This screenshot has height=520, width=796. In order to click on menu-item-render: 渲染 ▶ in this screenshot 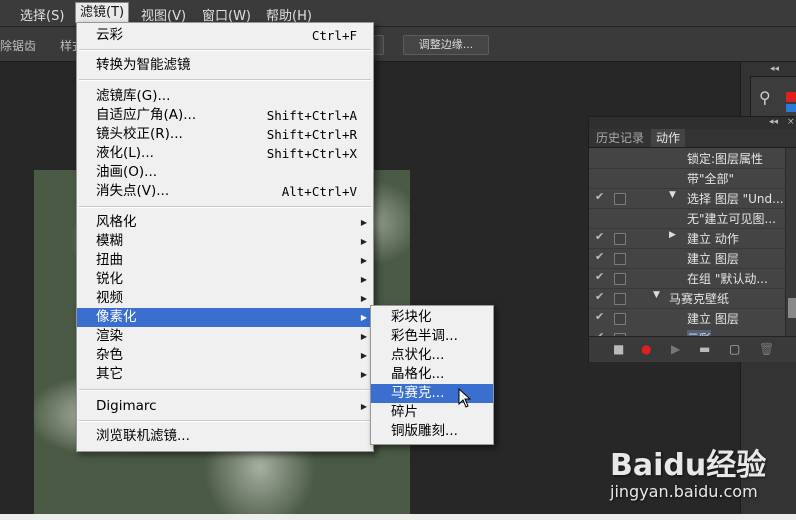, I will do `click(225, 336)`.